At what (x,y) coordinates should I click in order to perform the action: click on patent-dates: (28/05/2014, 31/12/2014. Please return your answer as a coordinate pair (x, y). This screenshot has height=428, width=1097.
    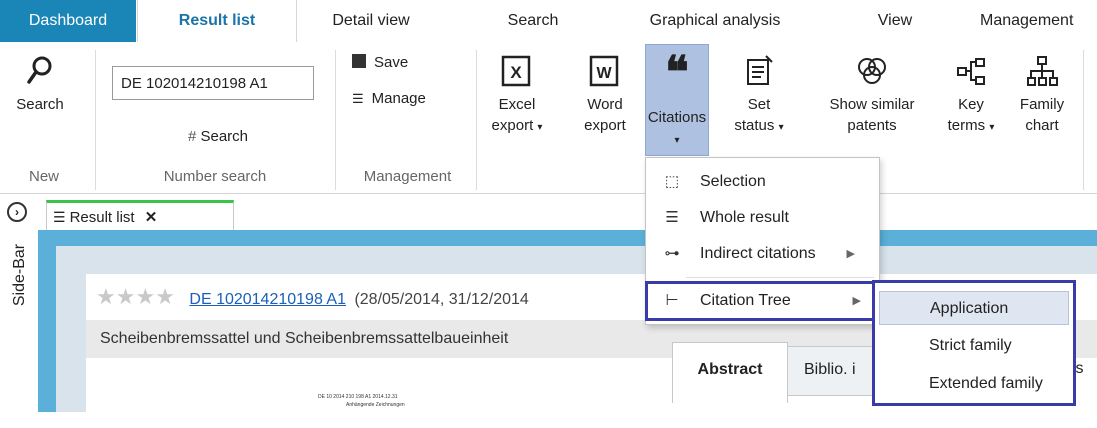
    Looking at the image, I should click on (441, 299).